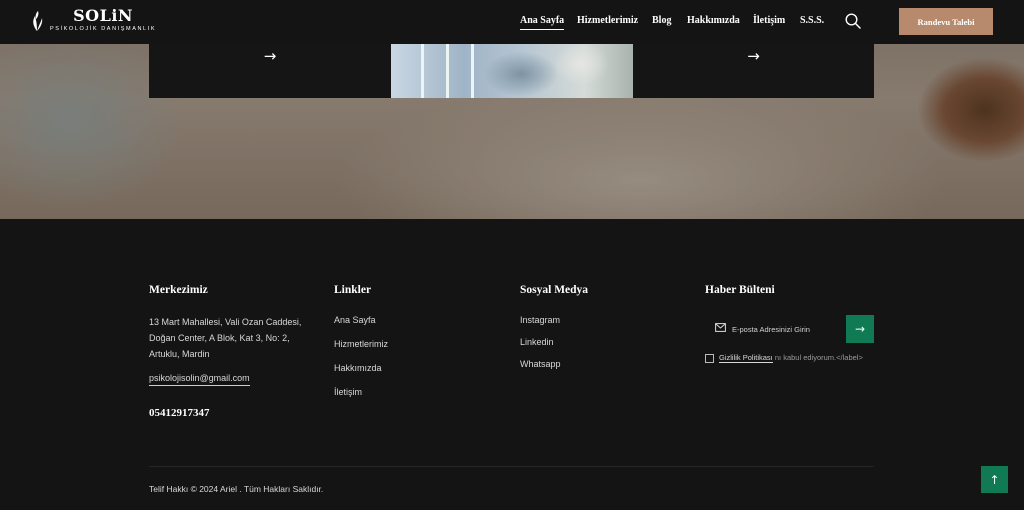 This screenshot has height=510, width=1024. What do you see at coordinates (199, 379) in the screenshot?
I see `center-email-link: psikolojisolin@gmail.com` at bounding box center [199, 379].